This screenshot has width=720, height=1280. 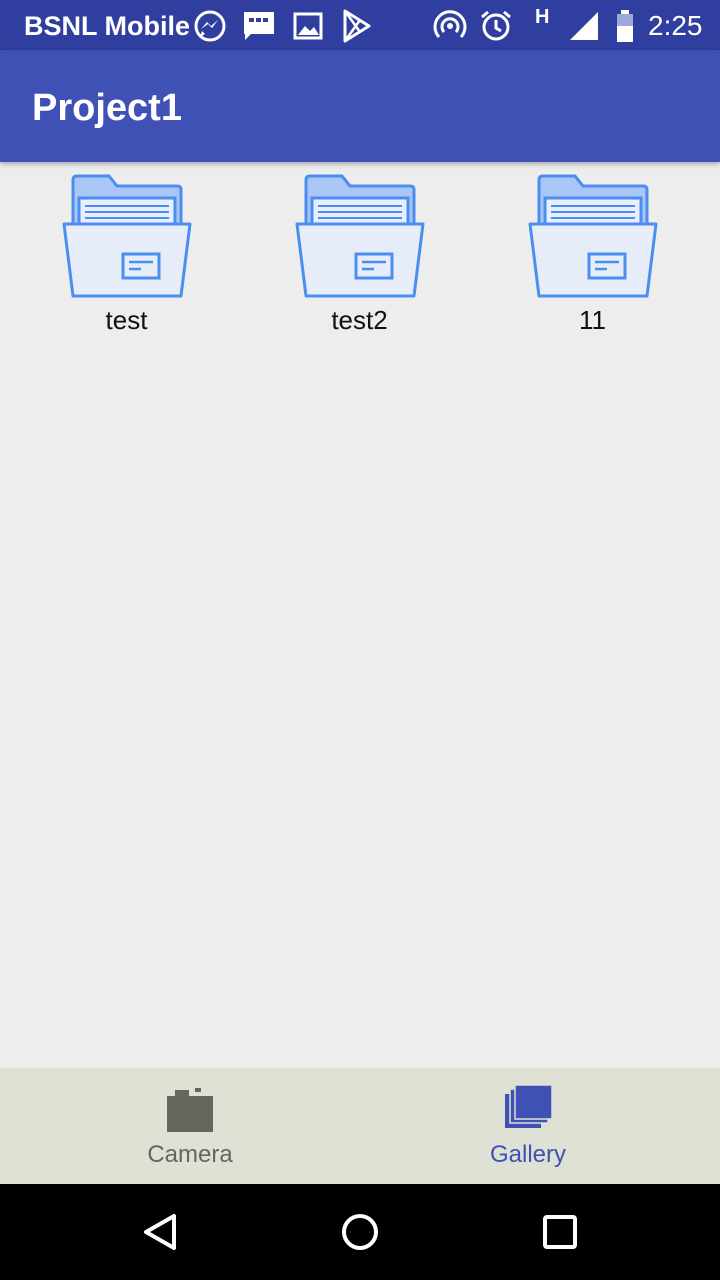 What do you see at coordinates (190, 1154) in the screenshot?
I see `tab-label-camera: Camera` at bounding box center [190, 1154].